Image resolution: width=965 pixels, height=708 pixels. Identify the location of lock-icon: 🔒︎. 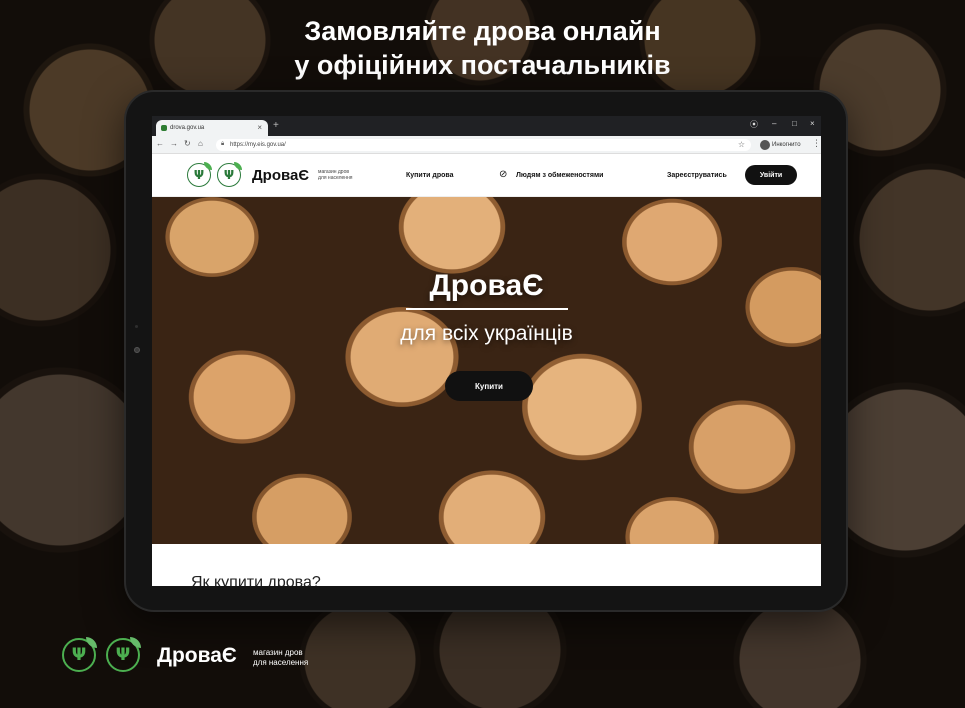
(223, 144).